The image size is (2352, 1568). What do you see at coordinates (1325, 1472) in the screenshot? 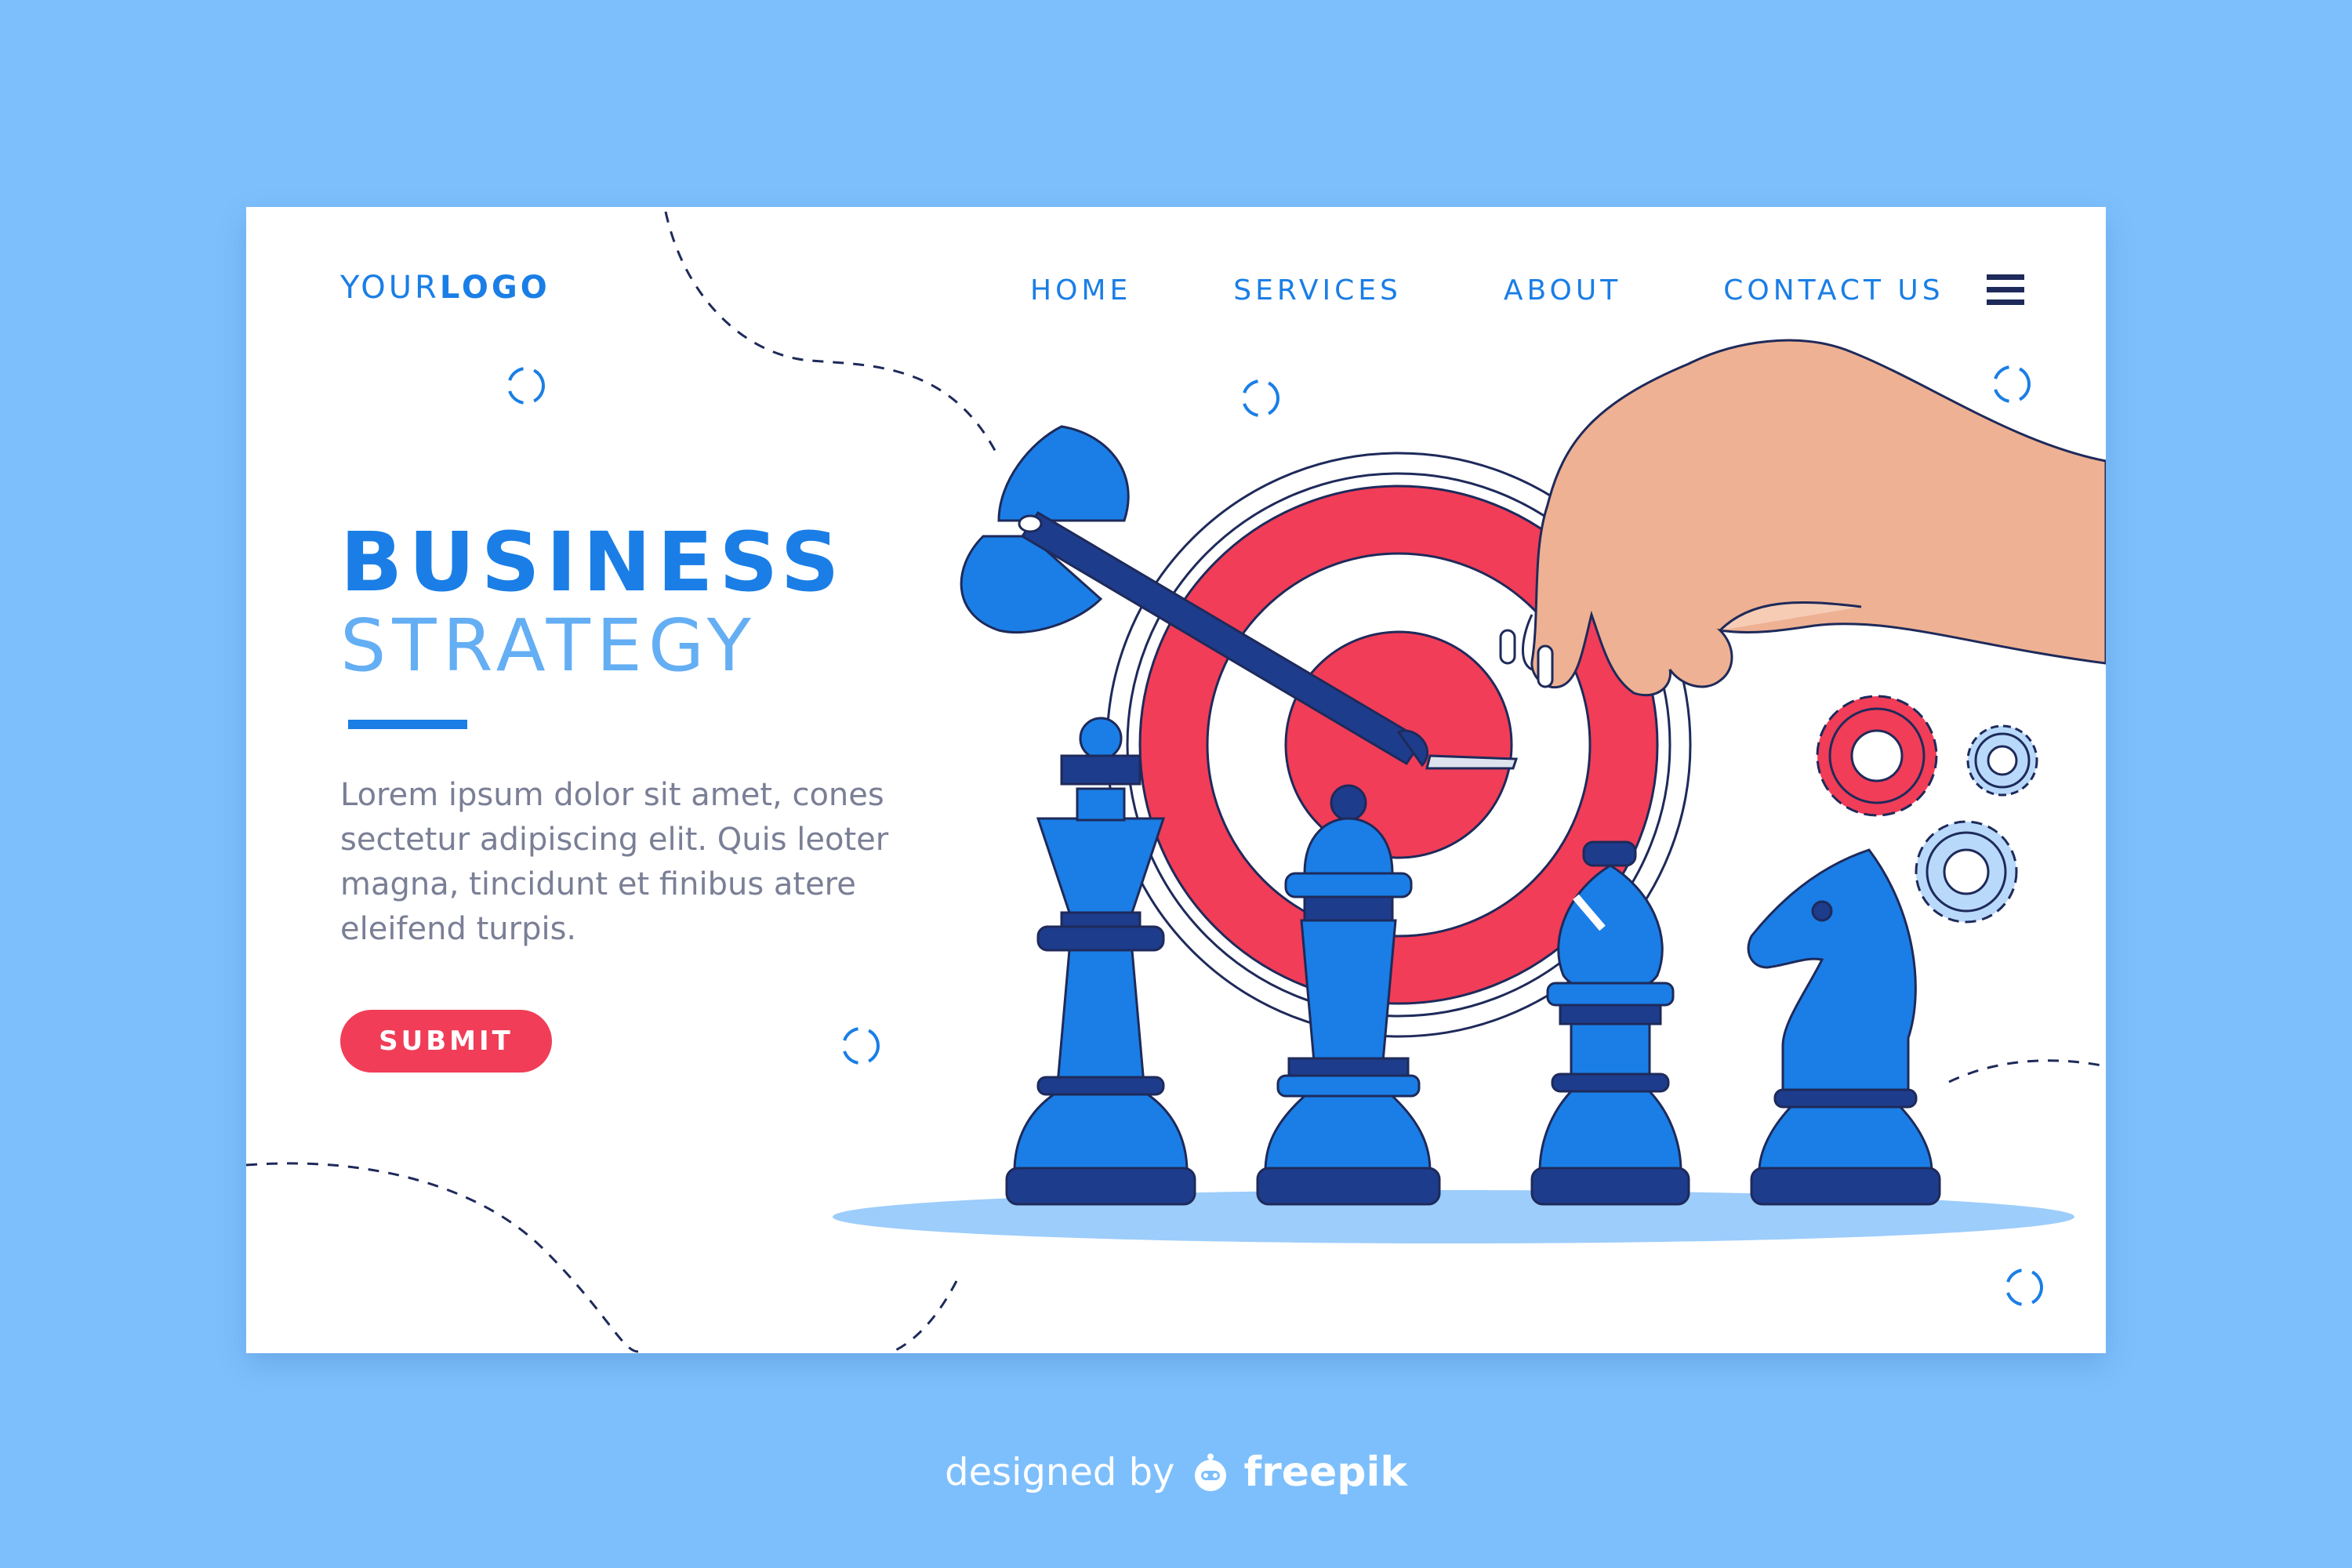
I see `credit-brand: freepik` at bounding box center [1325, 1472].